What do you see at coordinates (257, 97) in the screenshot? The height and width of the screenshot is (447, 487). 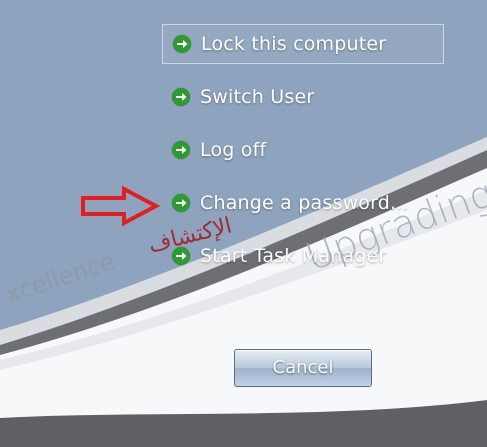 I see `menu-item-label: Switch User` at bounding box center [257, 97].